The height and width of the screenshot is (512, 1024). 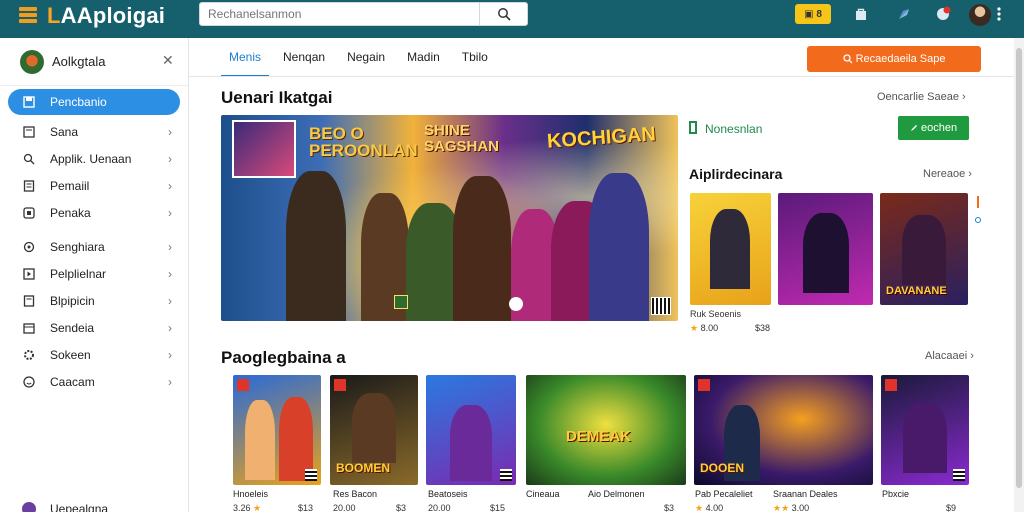 I want to click on card-name: Pab Pecaleliet, so click(x=724, y=494).